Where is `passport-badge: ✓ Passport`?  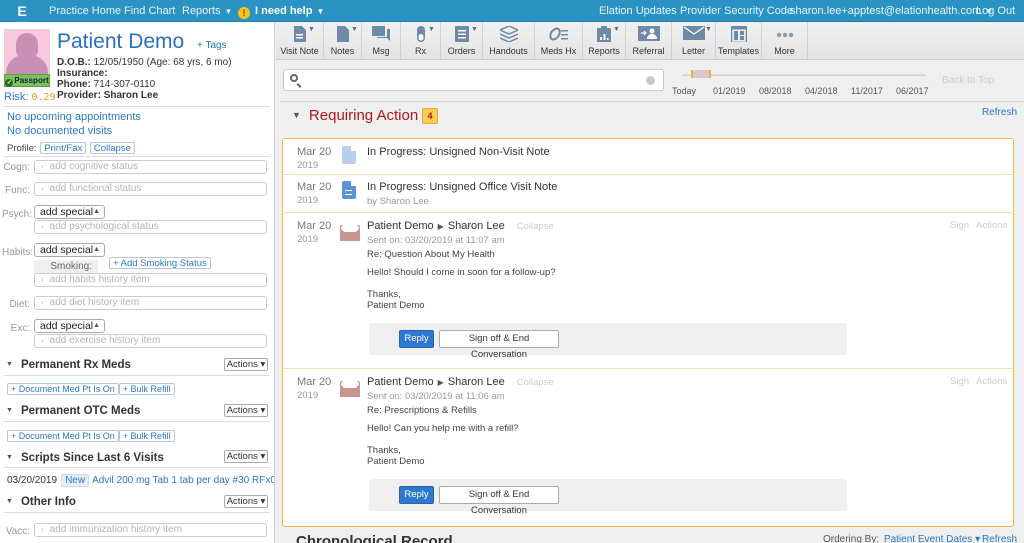 passport-badge: ✓ Passport is located at coordinates (27, 80).